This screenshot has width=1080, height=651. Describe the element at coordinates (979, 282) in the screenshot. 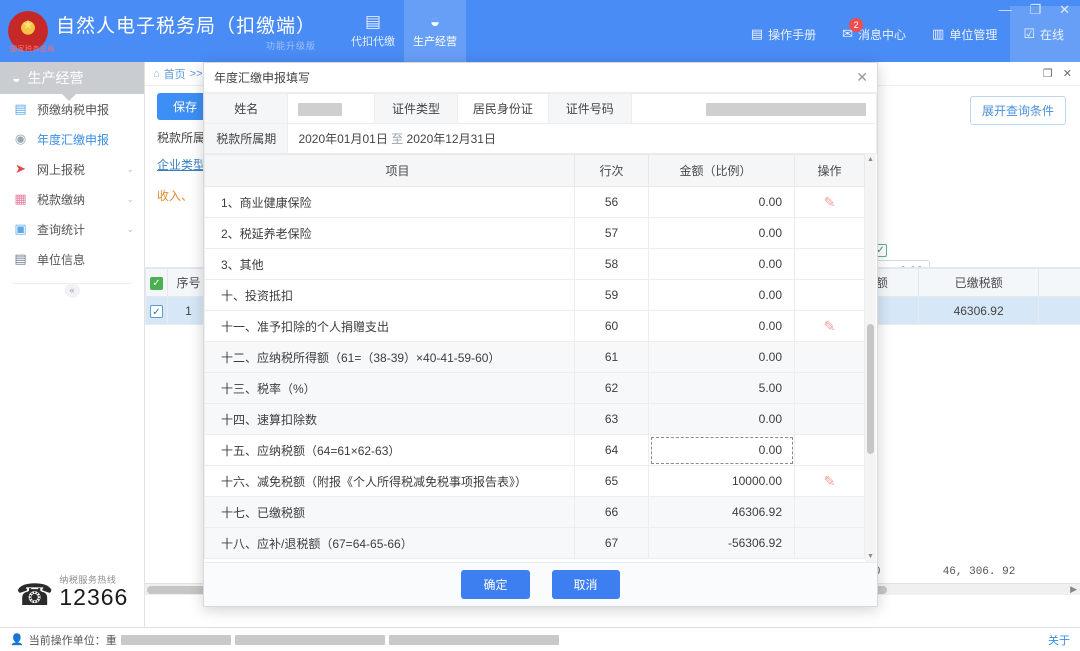

I see `column-header-paid: 已缴税额` at that location.